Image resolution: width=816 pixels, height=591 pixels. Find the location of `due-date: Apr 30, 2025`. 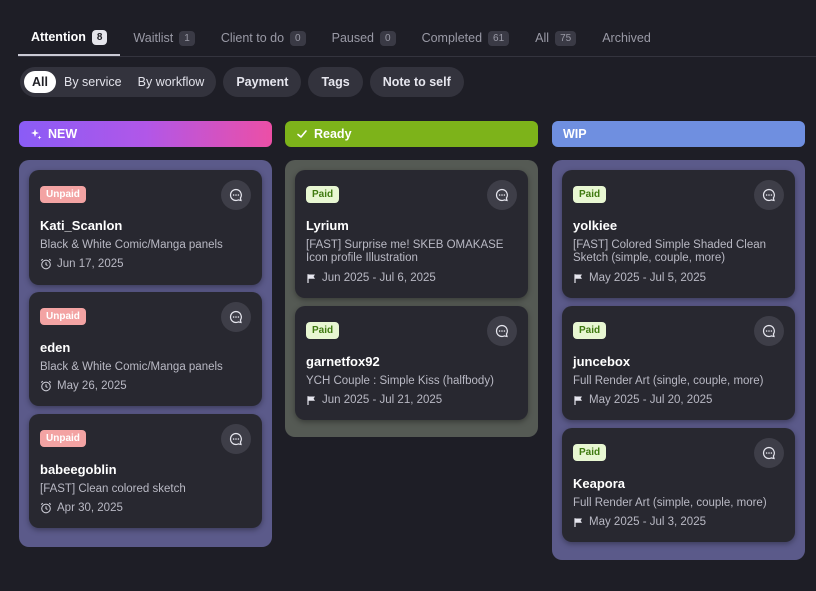

due-date: Apr 30, 2025 is located at coordinates (81, 508).